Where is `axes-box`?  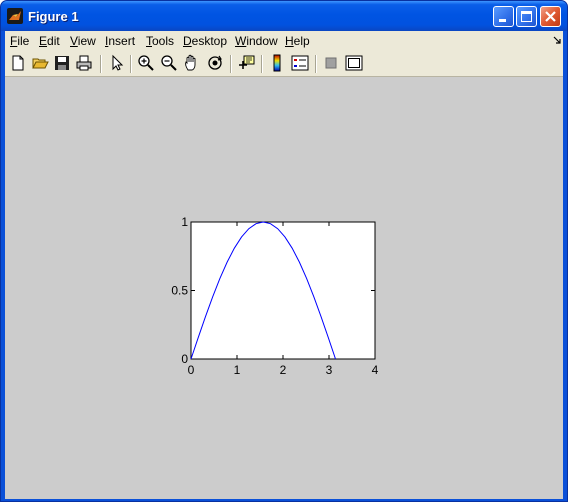 axes-box is located at coordinates (283, 290).